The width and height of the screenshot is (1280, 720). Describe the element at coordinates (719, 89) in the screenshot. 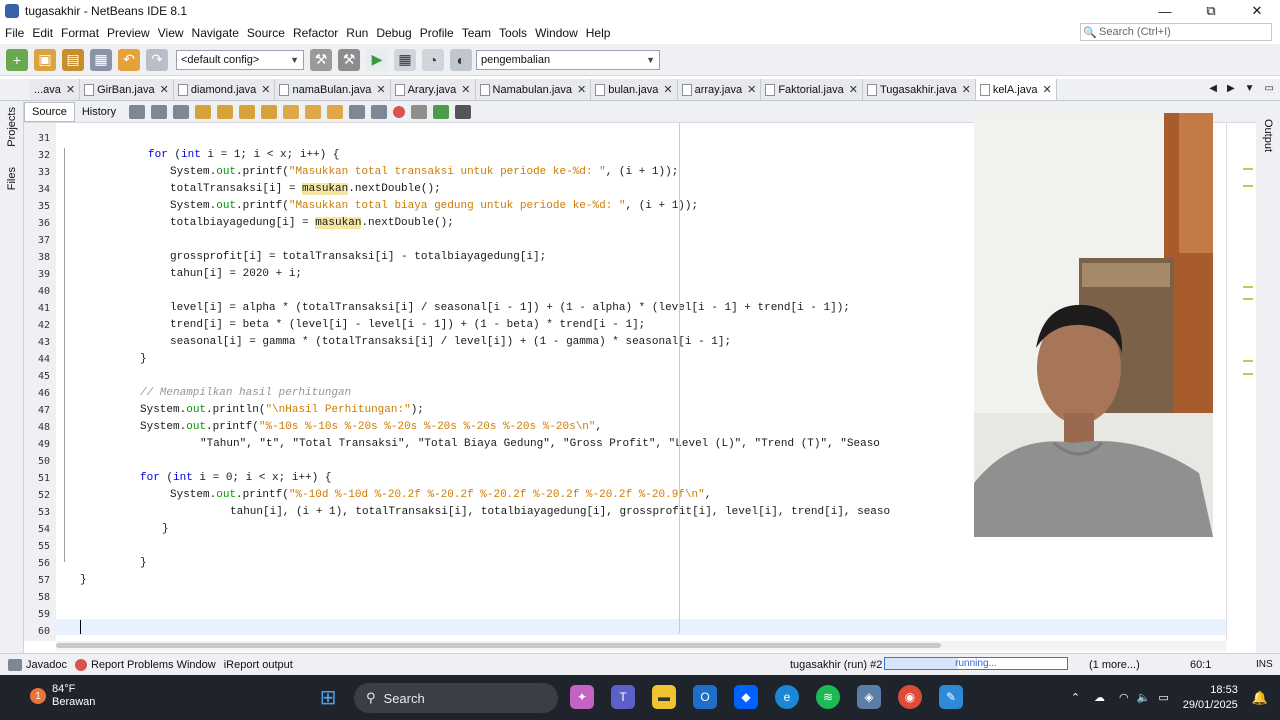

I see `tab-file: array.java ✕` at that location.